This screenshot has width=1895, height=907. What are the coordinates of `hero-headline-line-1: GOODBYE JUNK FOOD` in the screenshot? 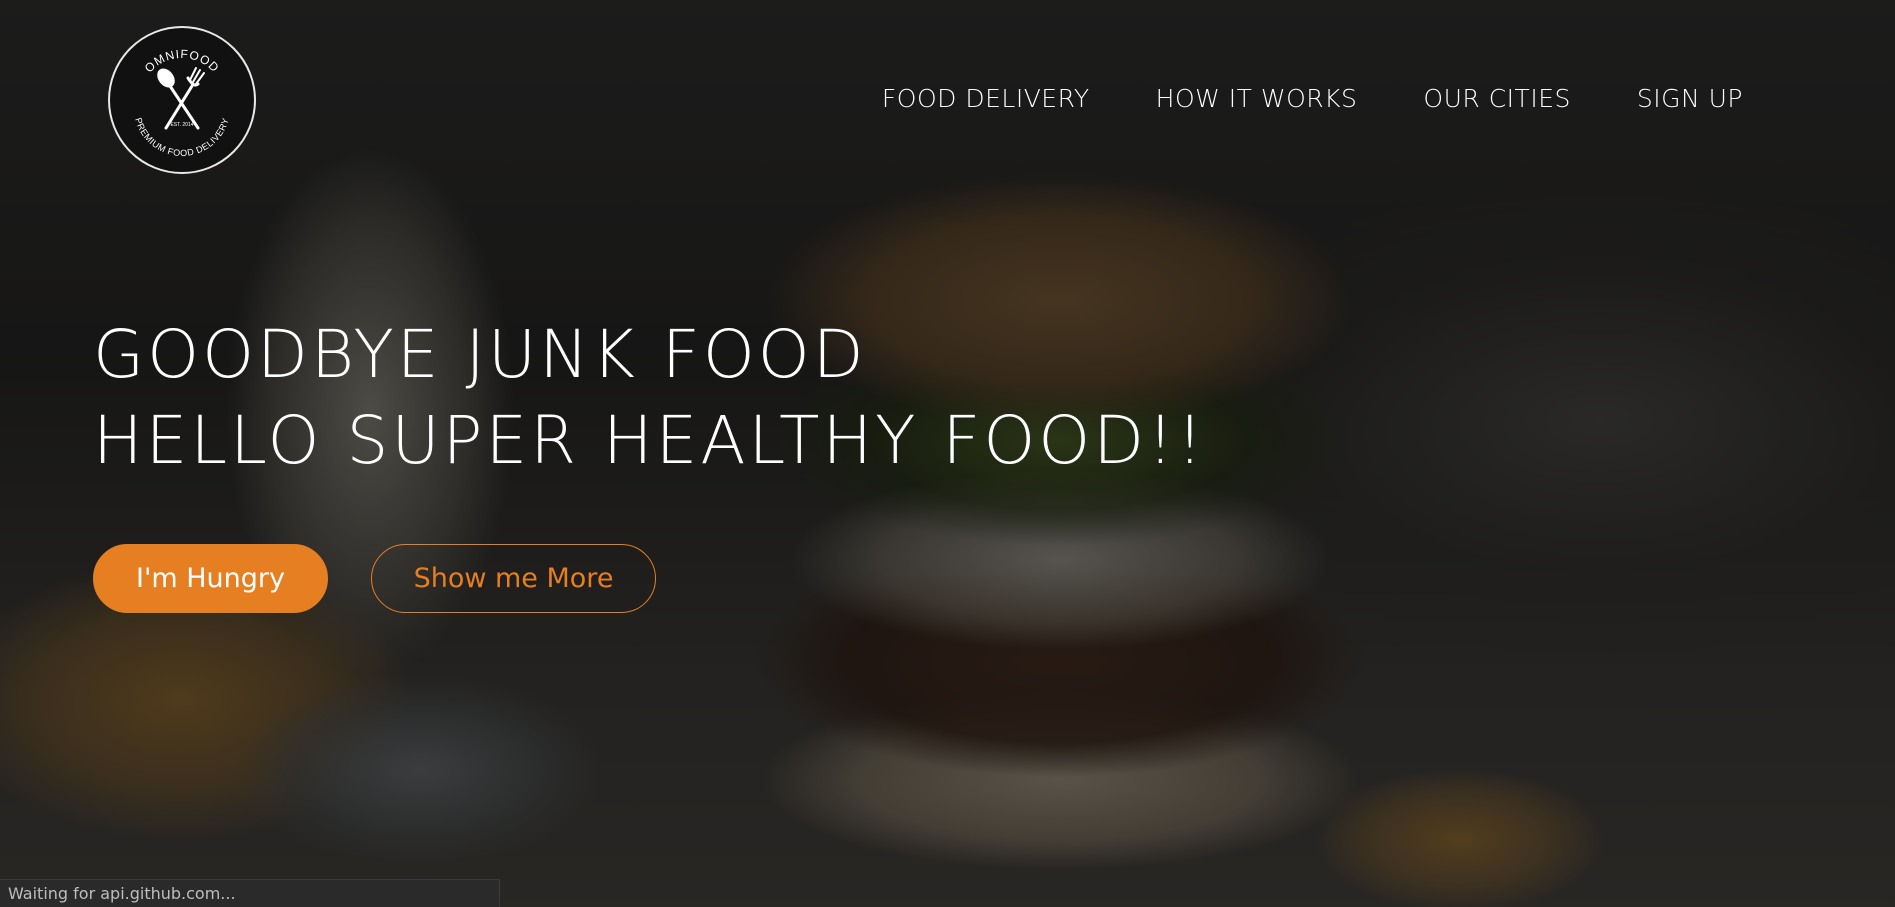 It's located at (480, 354).